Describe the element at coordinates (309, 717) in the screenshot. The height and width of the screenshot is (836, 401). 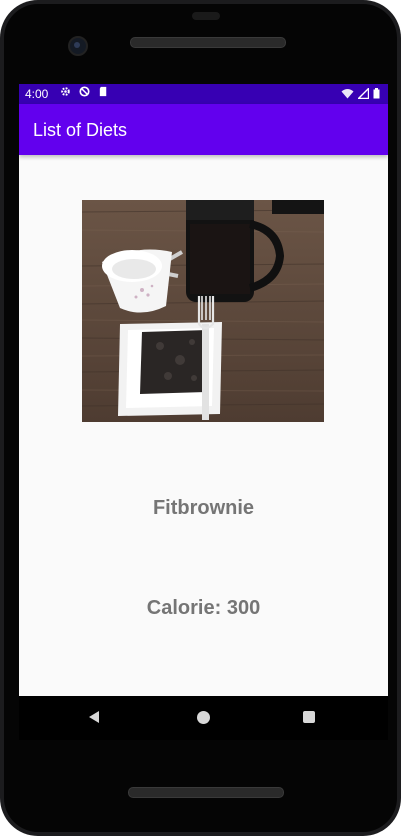
I see `recent-apps-icon` at that location.